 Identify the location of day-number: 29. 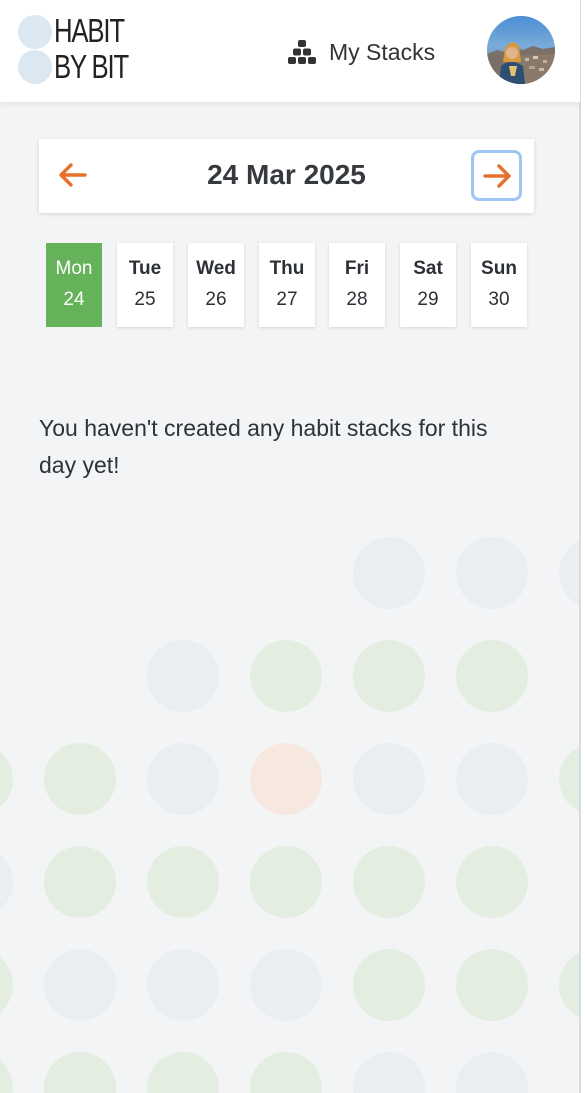
(428, 299).